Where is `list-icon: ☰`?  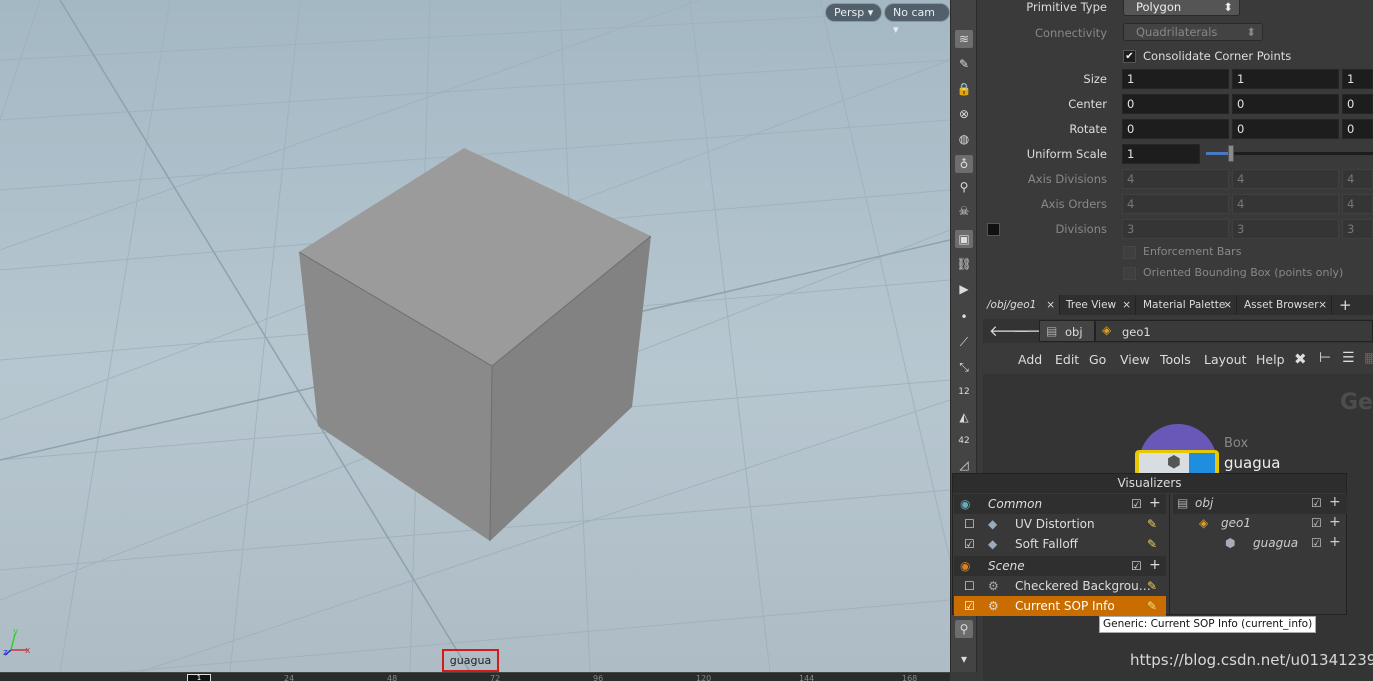
list-icon: ☰ is located at coordinates (1348, 358).